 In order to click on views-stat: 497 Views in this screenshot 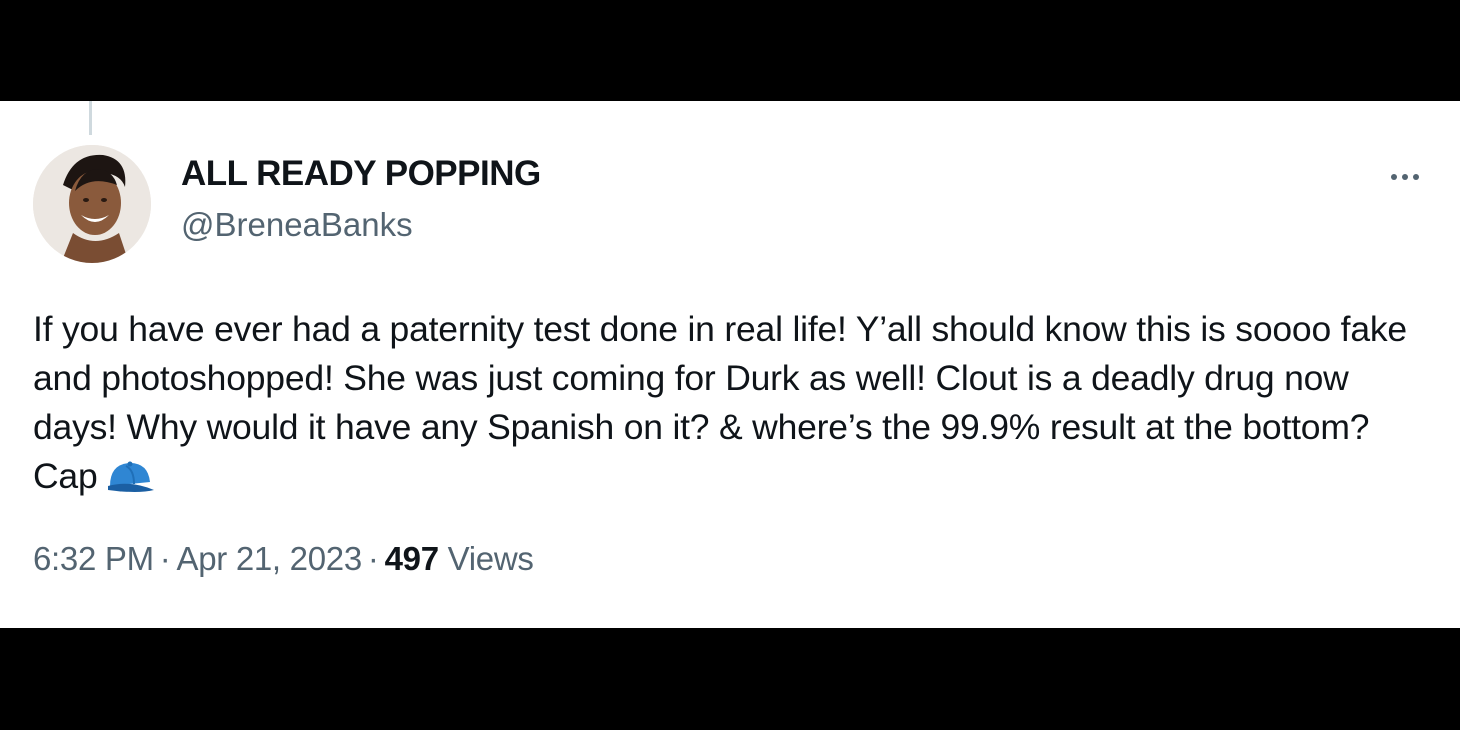, I will do `click(459, 558)`.